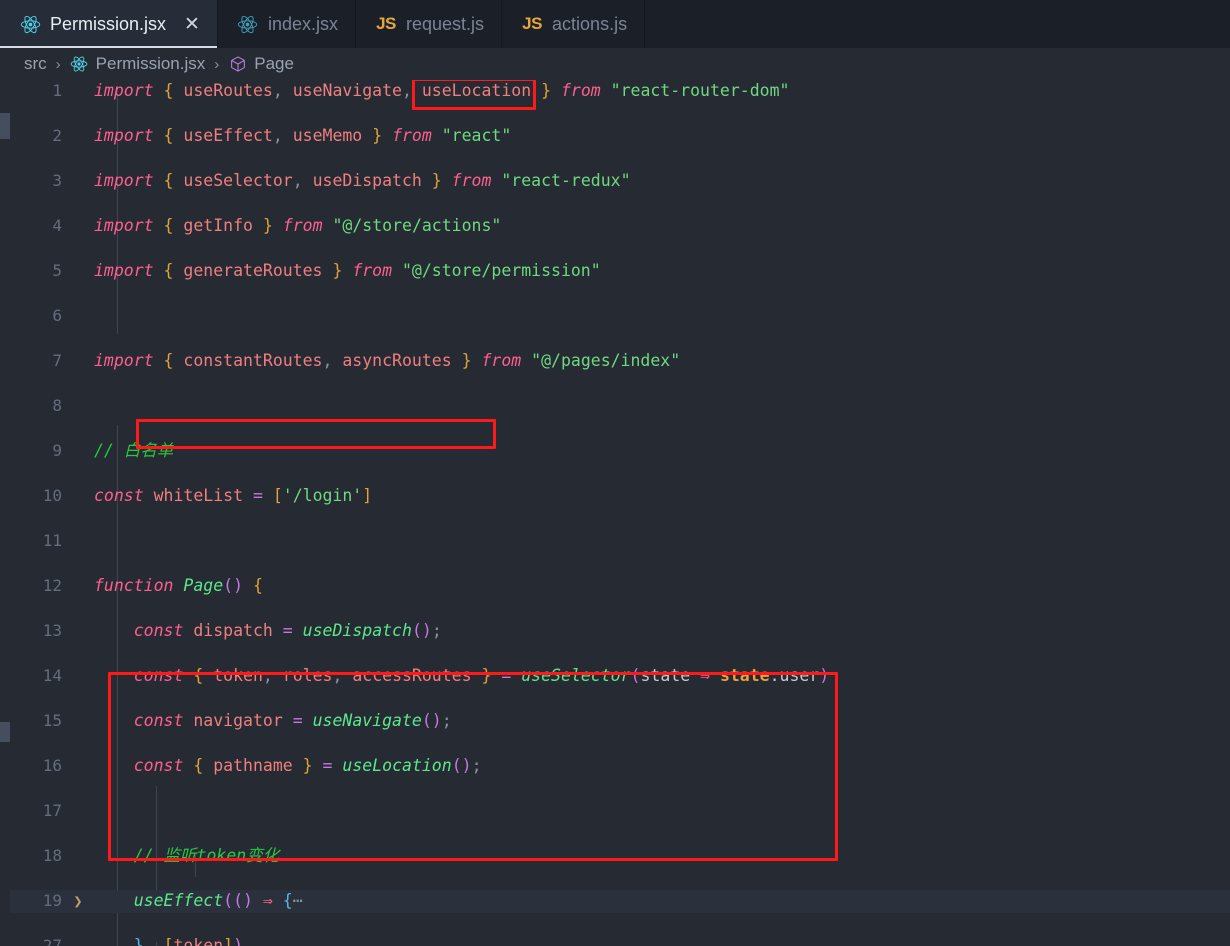  Describe the element at coordinates (233, 495) in the screenshot. I see `line-content: const whiteList = ['/login']` at that location.